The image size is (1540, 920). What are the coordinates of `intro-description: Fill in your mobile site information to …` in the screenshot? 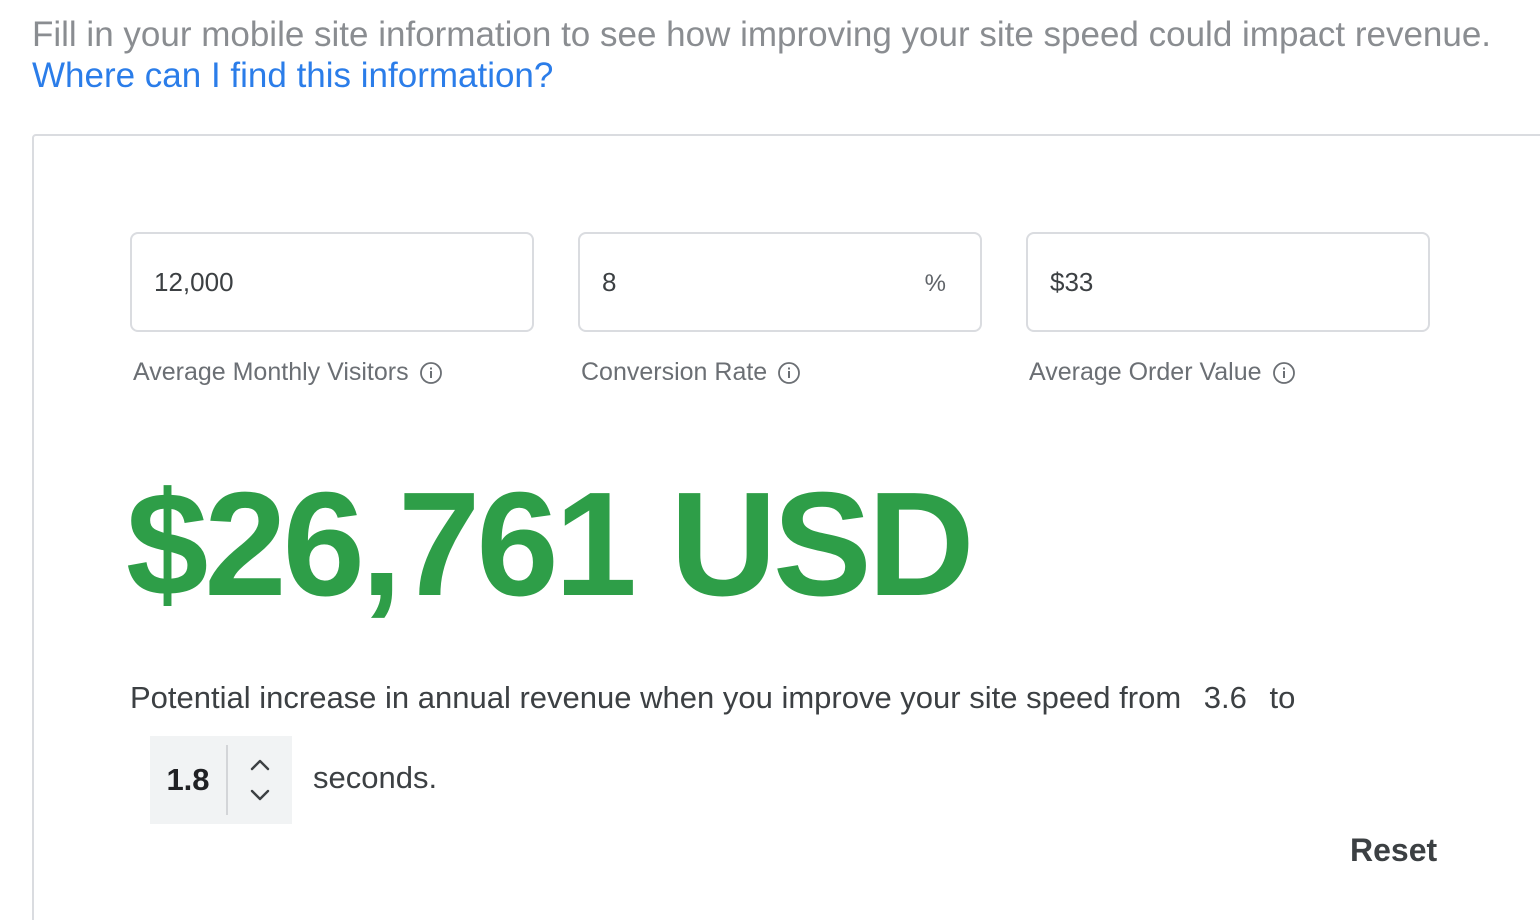 It's located at (762, 34).